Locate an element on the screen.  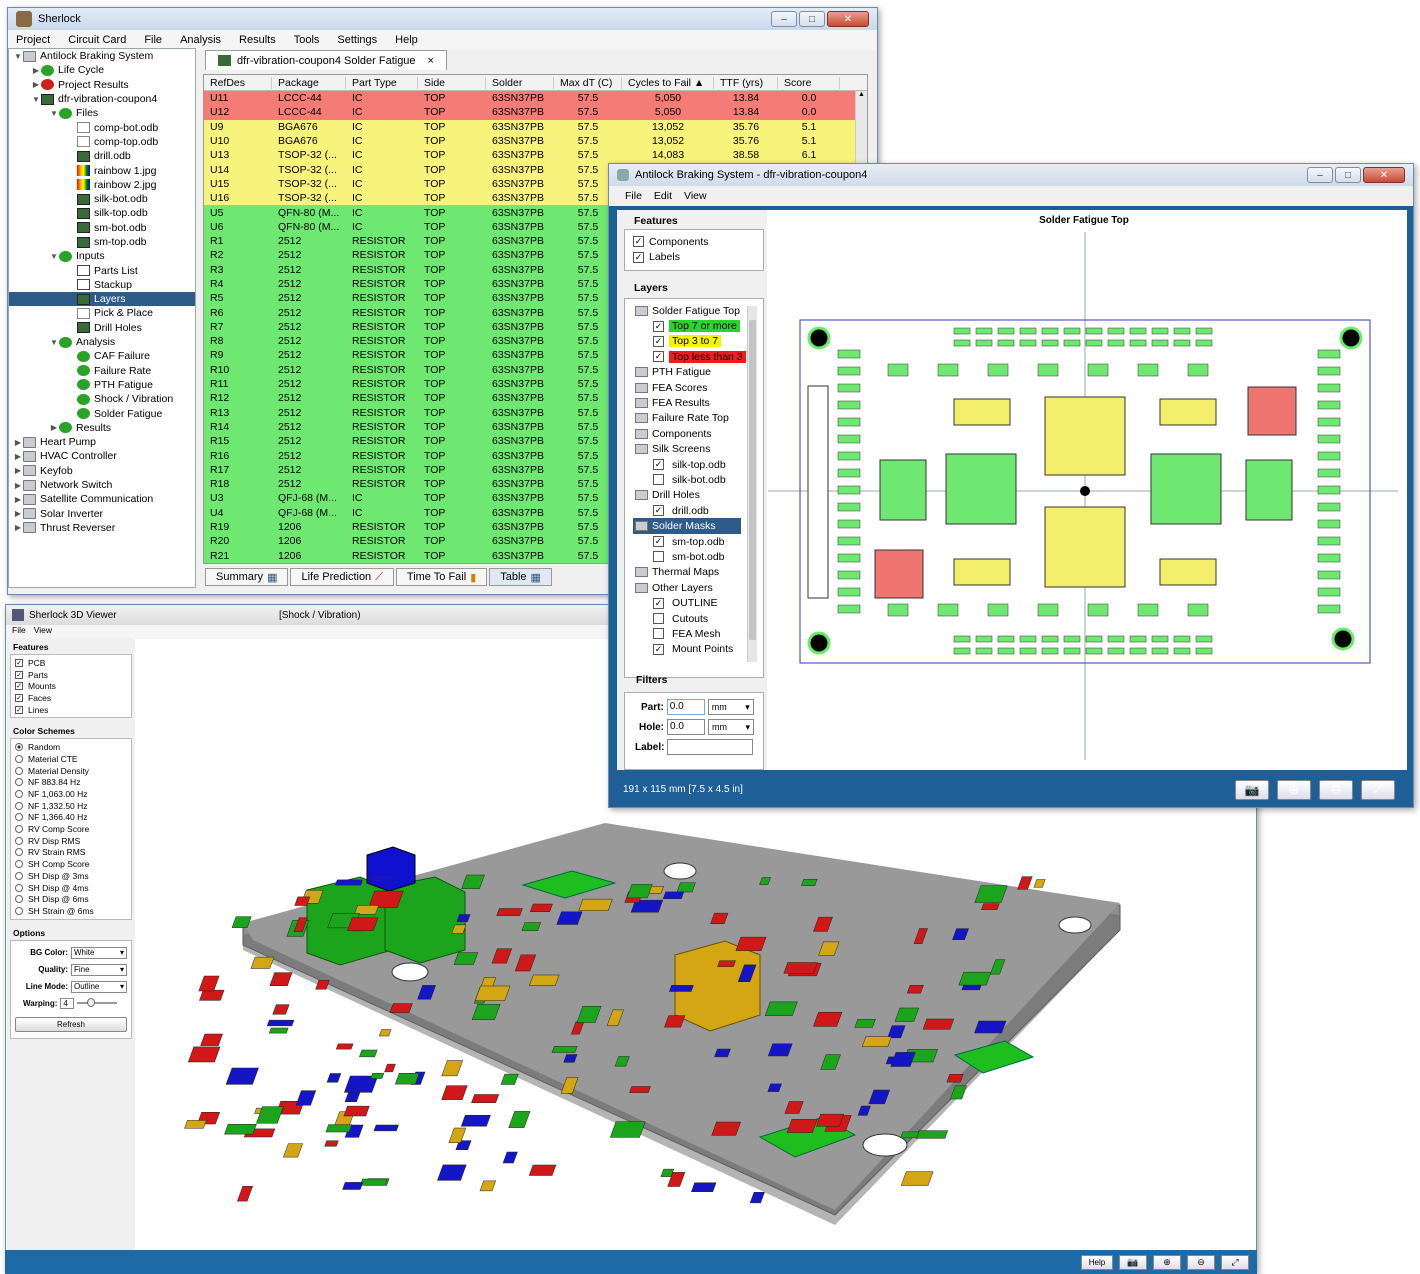
table-row: U10 BGA676 IC TOP 63SN37PB 57.5 13,052 35.76 5.1 is located at coordinates (535, 141).